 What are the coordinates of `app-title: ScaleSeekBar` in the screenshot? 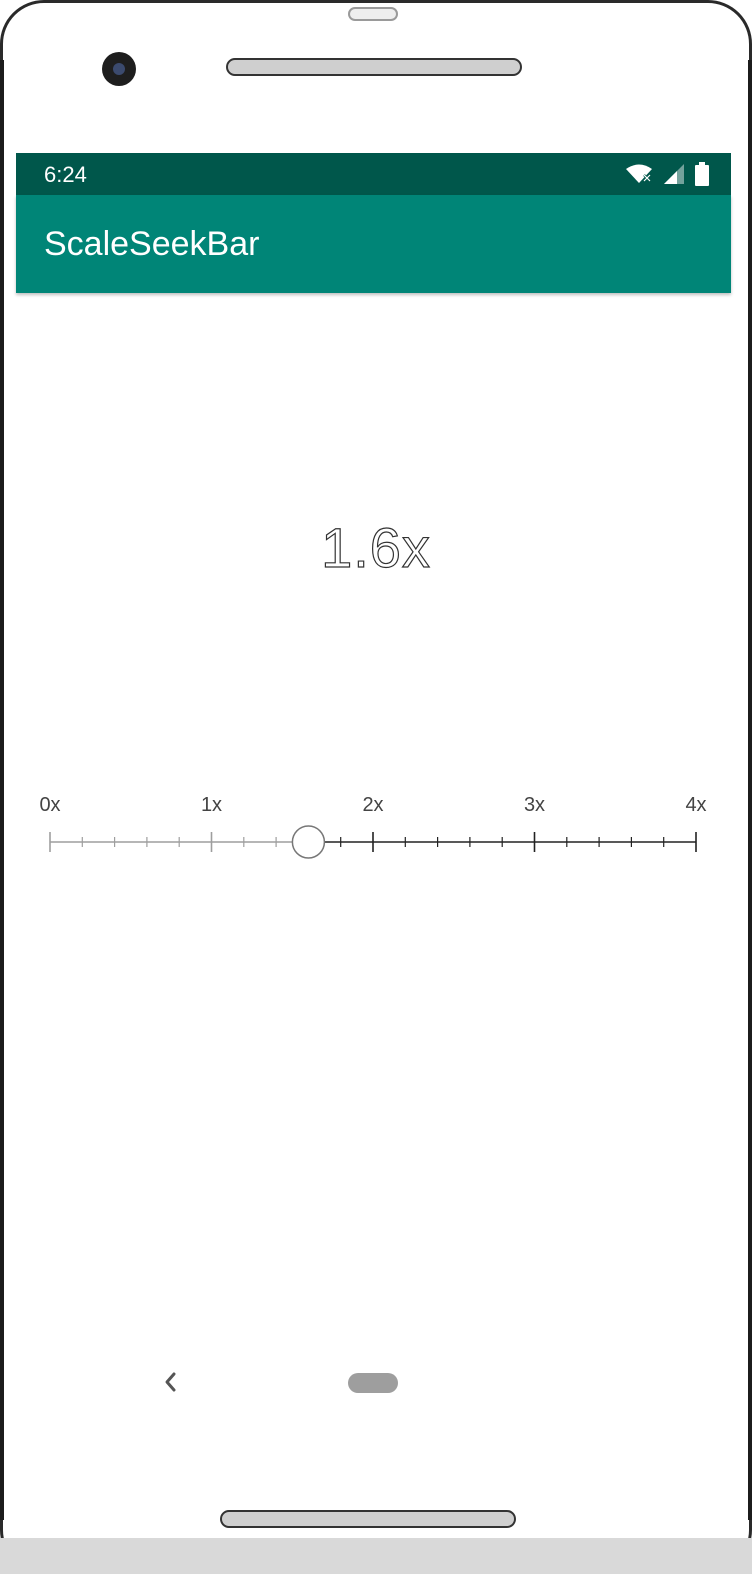 It's located at (152, 244).